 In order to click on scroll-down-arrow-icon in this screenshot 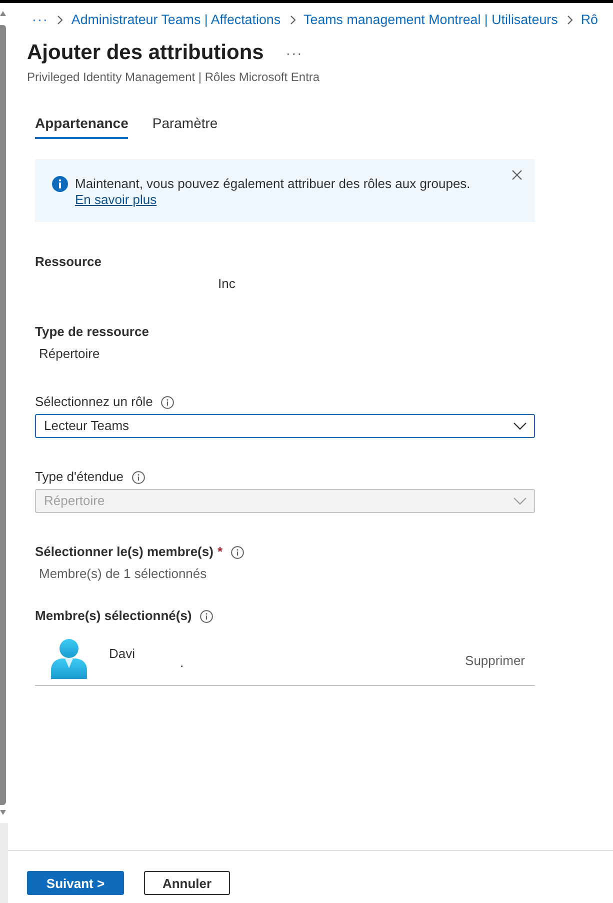, I will do `click(3, 812)`.